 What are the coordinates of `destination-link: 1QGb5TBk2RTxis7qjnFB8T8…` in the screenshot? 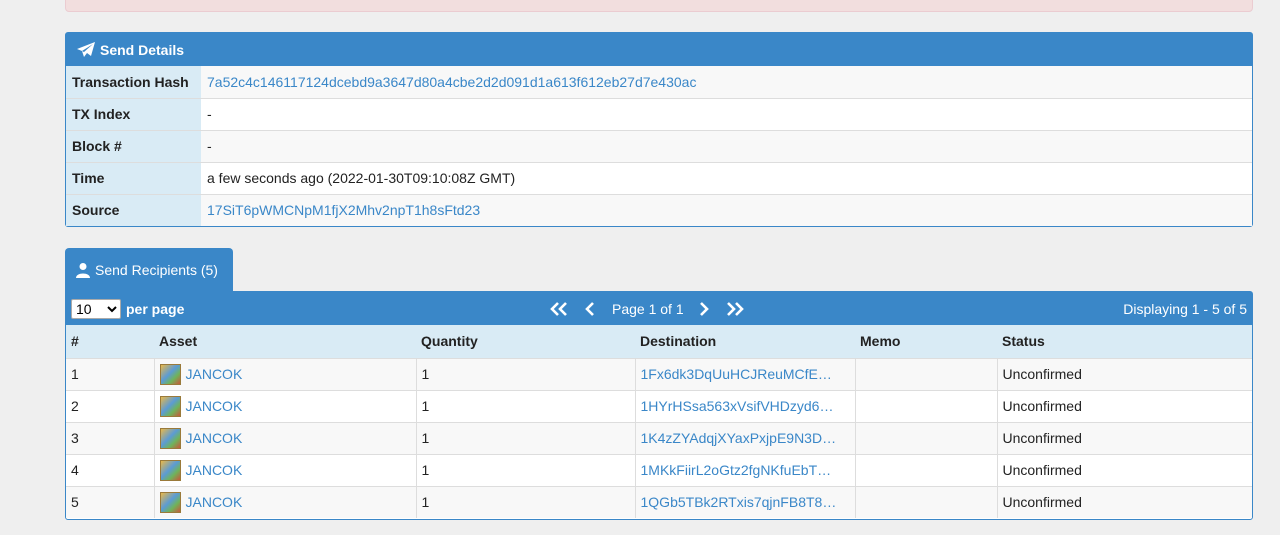 It's located at (743, 502).